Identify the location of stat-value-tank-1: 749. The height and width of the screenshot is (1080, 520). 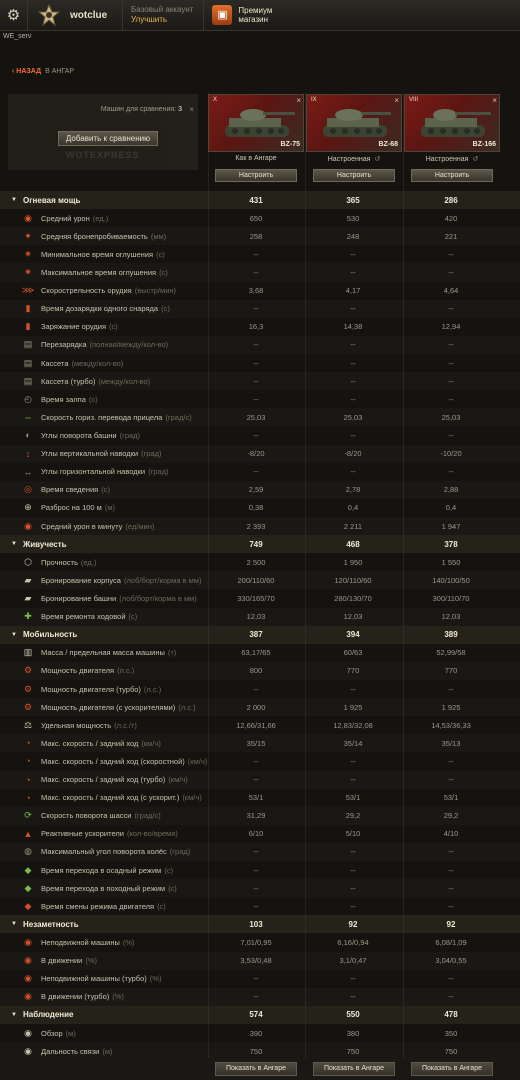
(256, 544).